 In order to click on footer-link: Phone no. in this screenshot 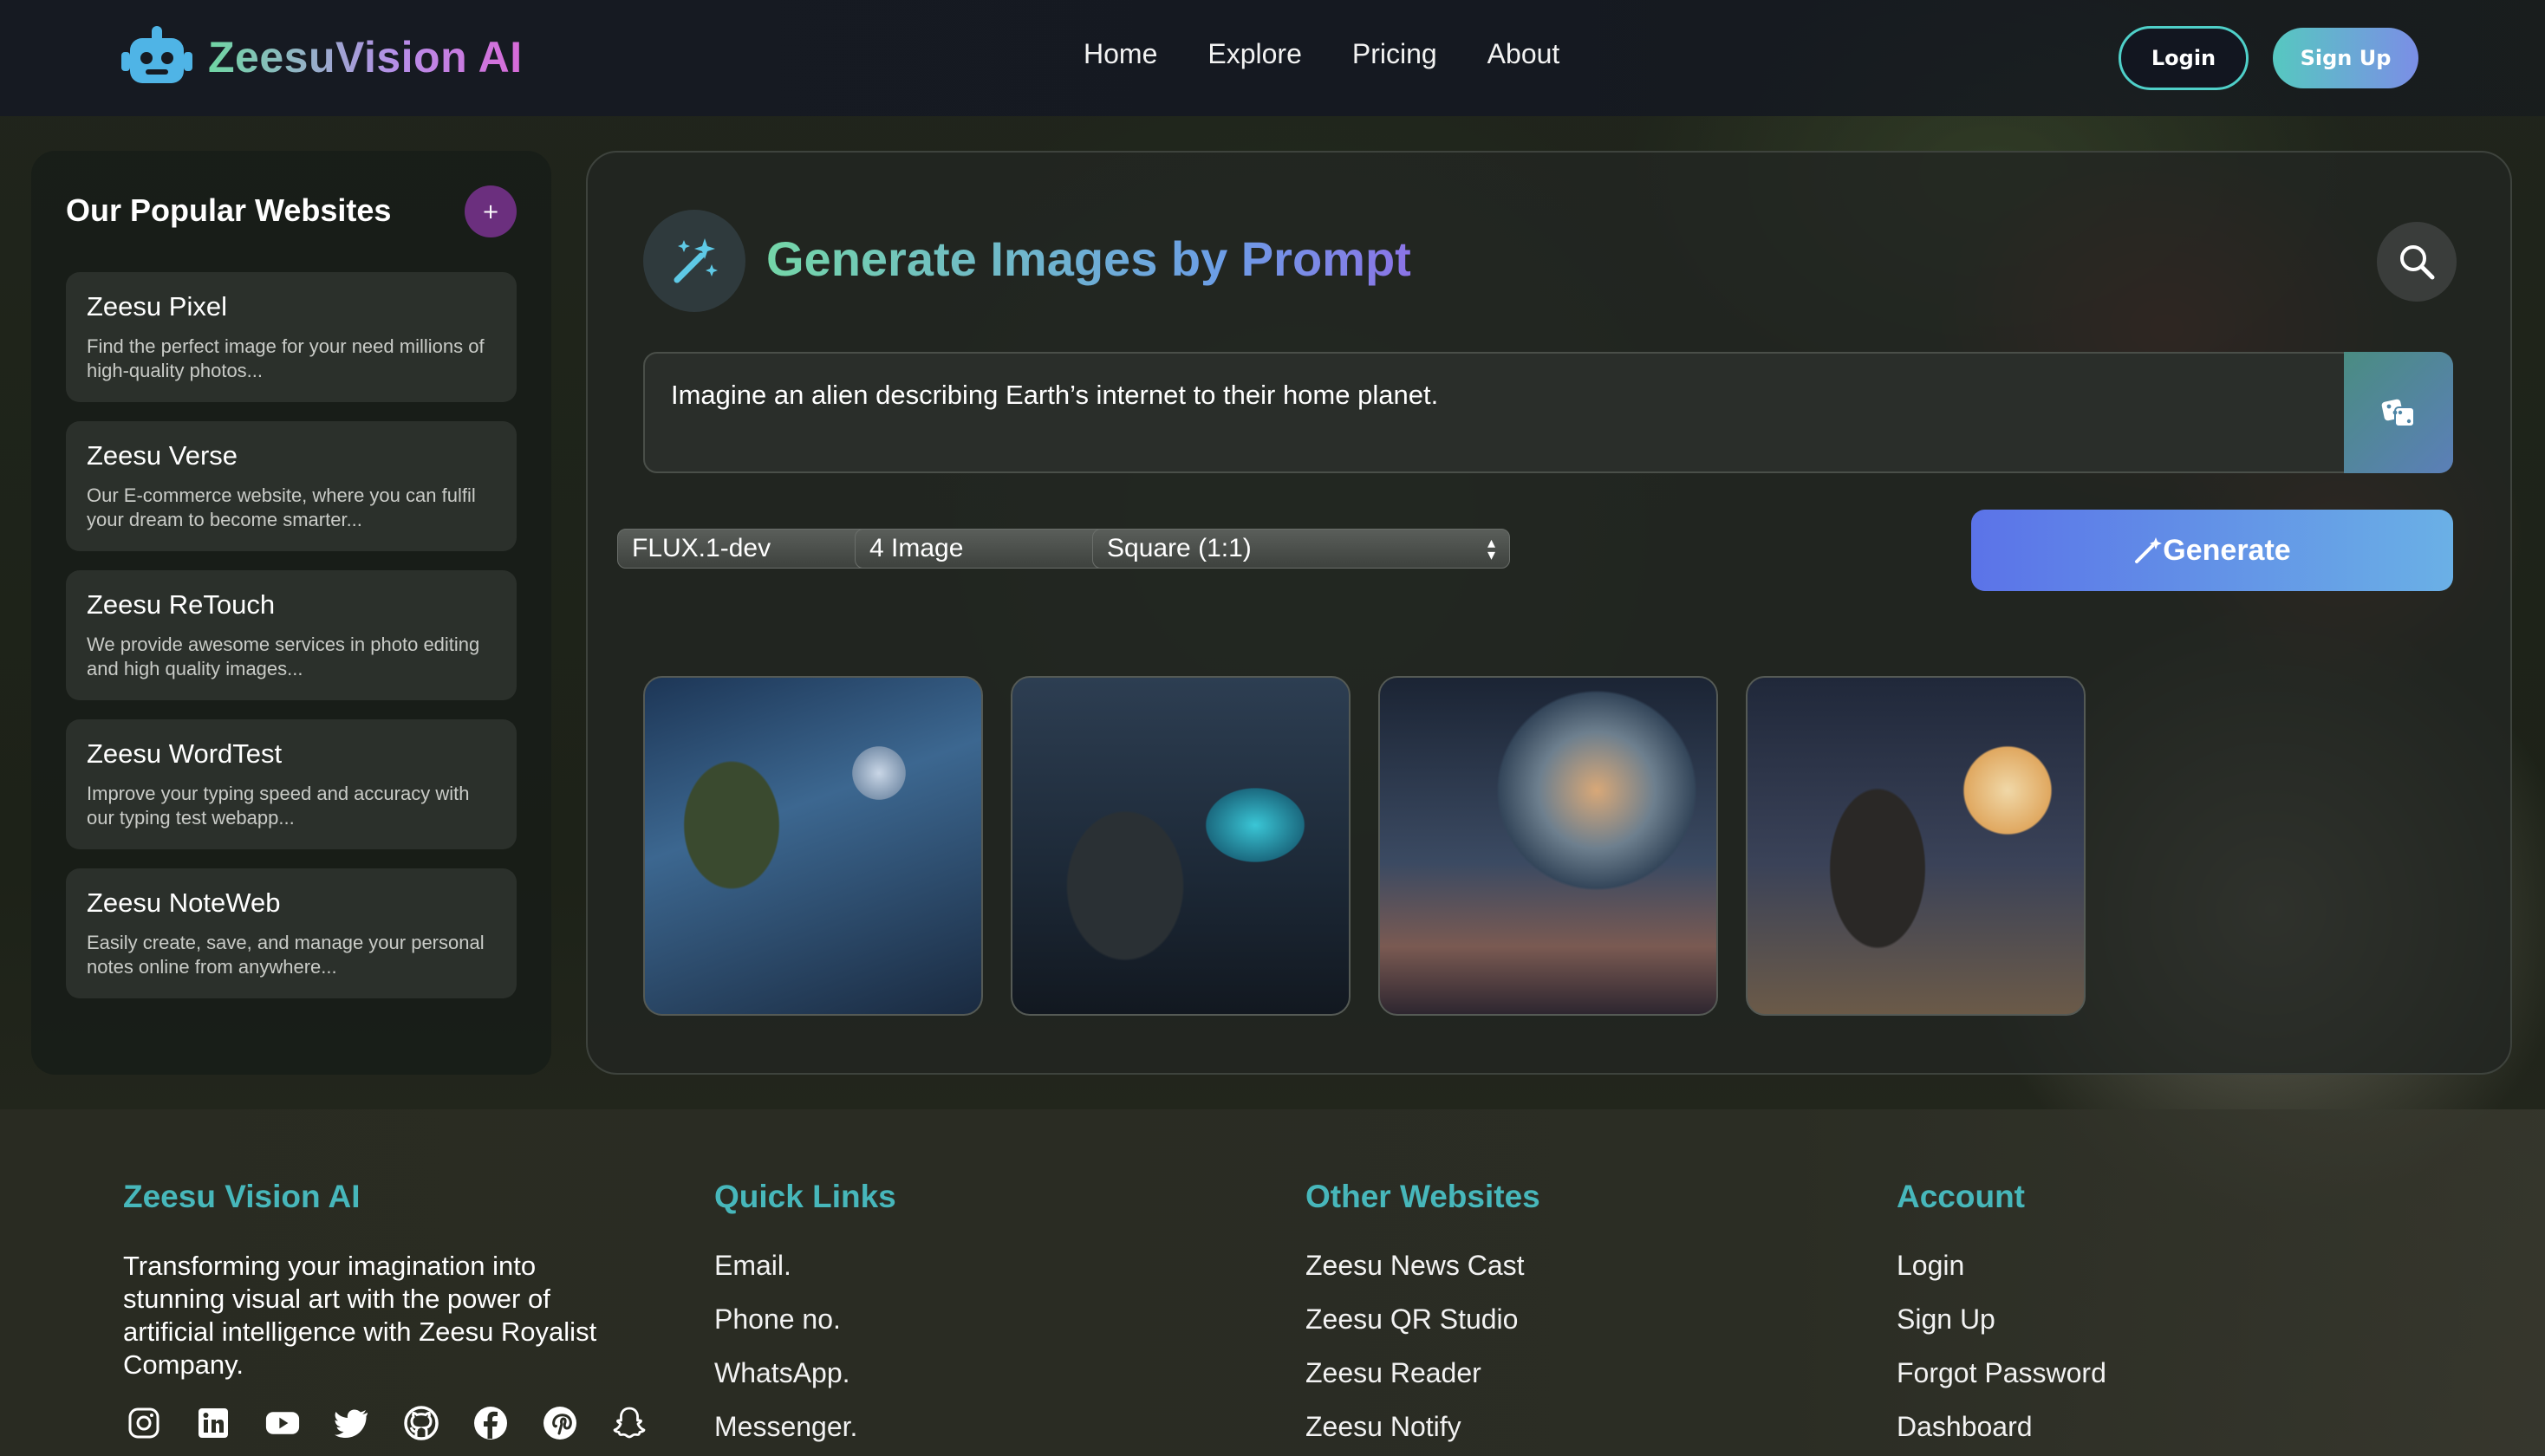, I will do `click(805, 1330)`.